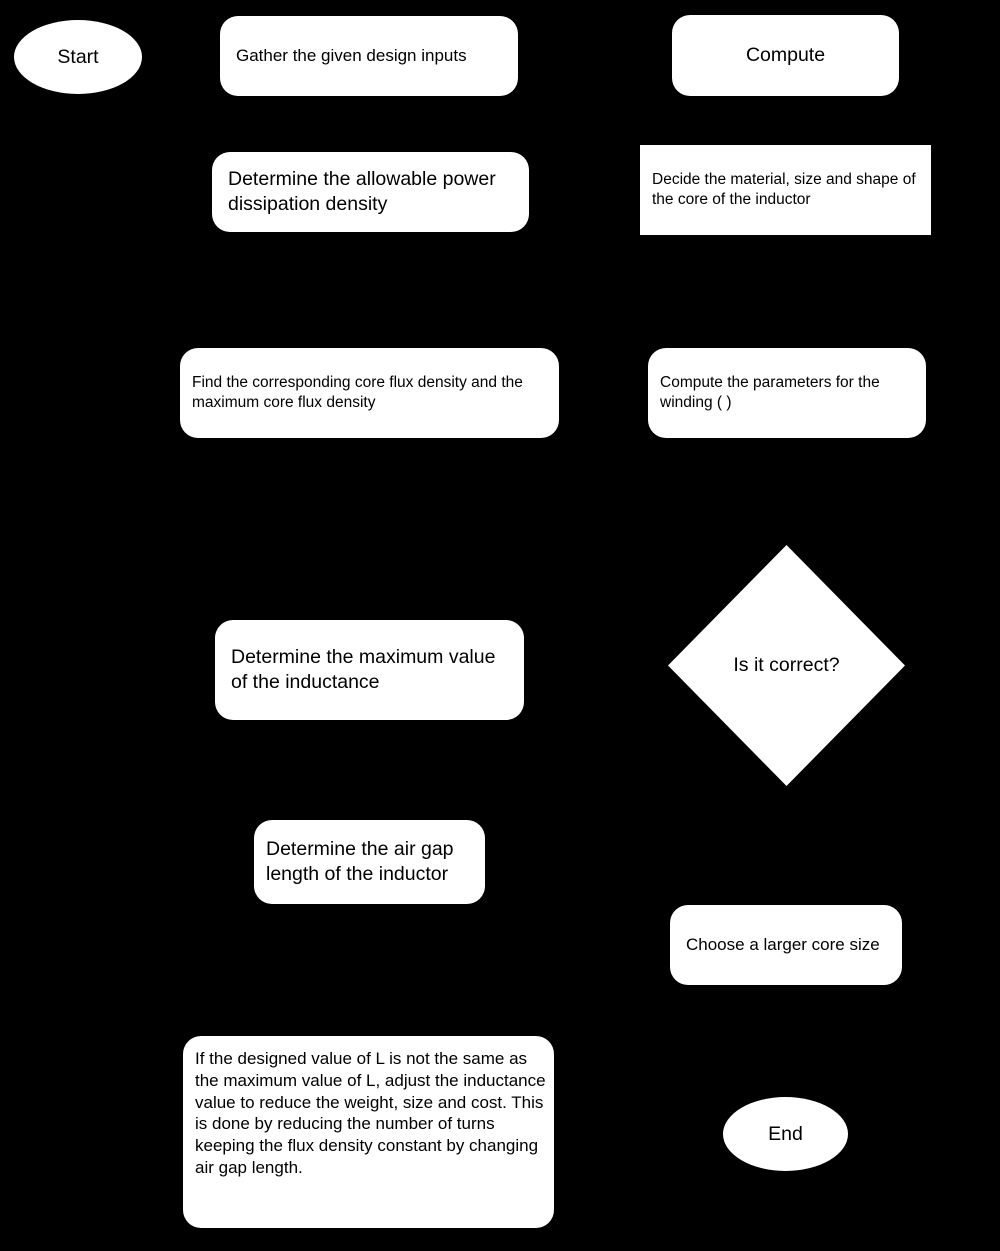 The height and width of the screenshot is (1251, 1000). I want to click on node-end-label: End, so click(785, 1133).